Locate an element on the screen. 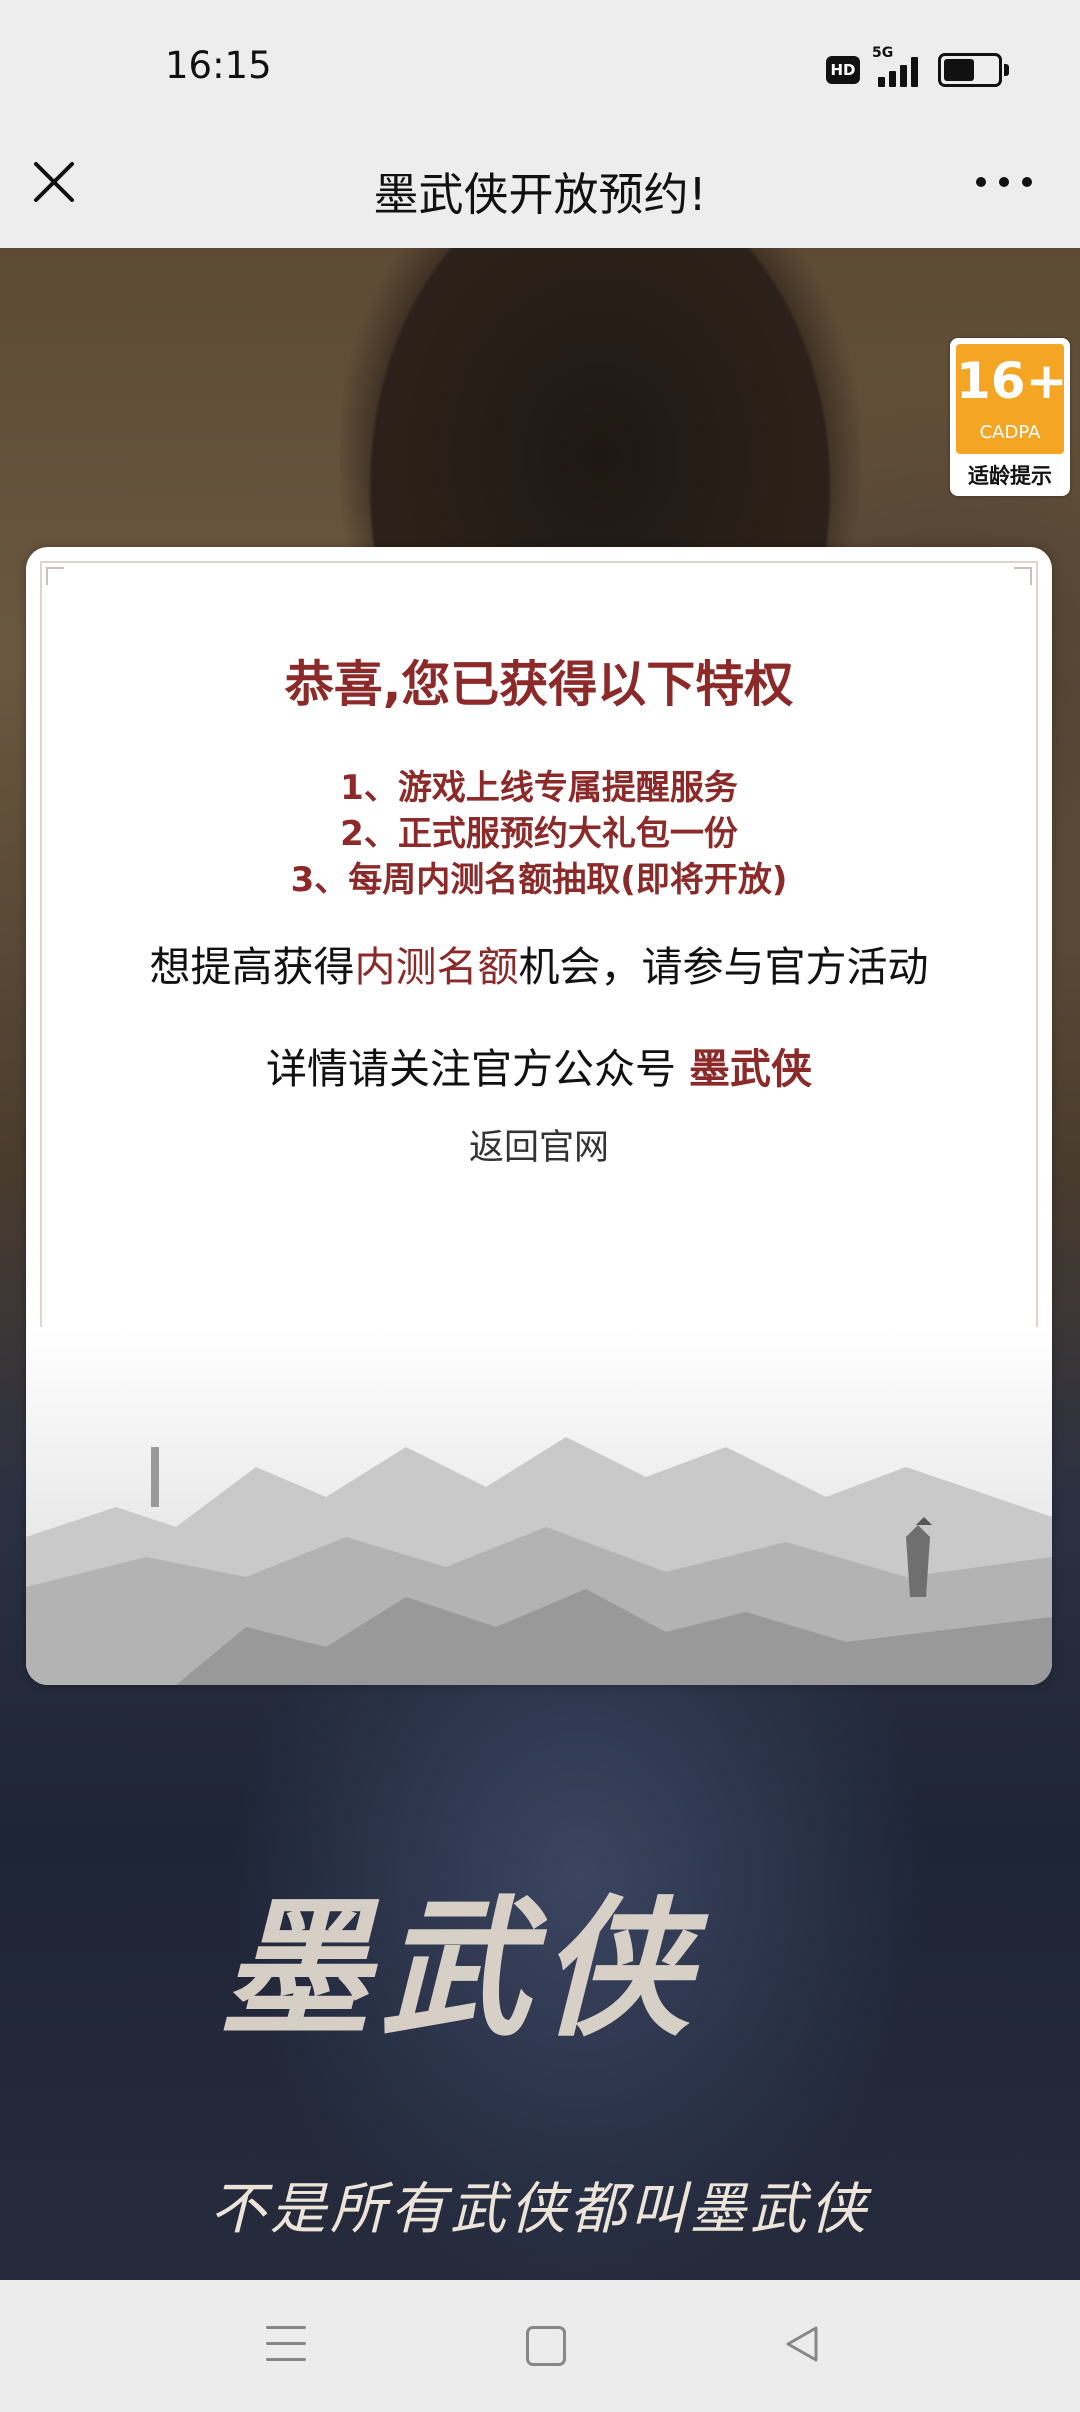 This screenshot has height=2412, width=1080. mountain-illustration is located at coordinates (539, 1506).